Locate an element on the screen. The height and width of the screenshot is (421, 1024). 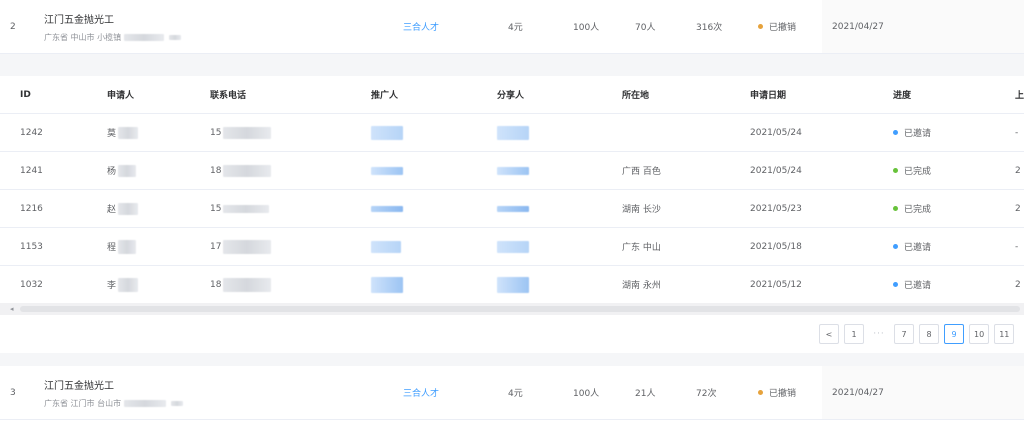
applicant-name: 杨 is located at coordinates (122, 170).